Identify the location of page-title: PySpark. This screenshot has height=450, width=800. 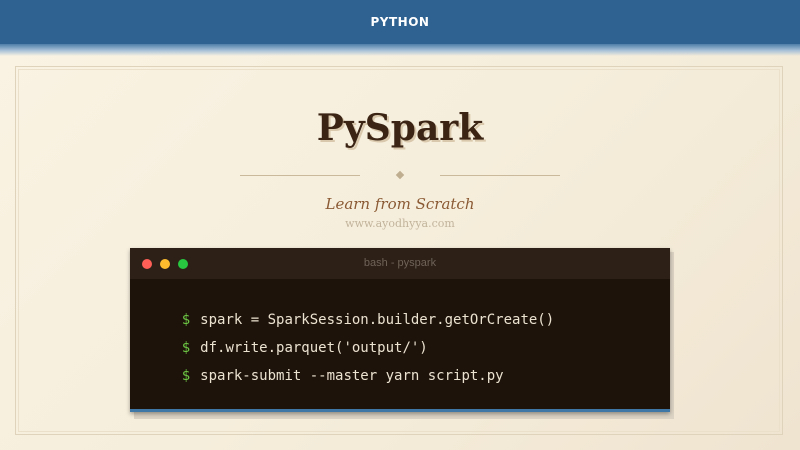
(400, 128).